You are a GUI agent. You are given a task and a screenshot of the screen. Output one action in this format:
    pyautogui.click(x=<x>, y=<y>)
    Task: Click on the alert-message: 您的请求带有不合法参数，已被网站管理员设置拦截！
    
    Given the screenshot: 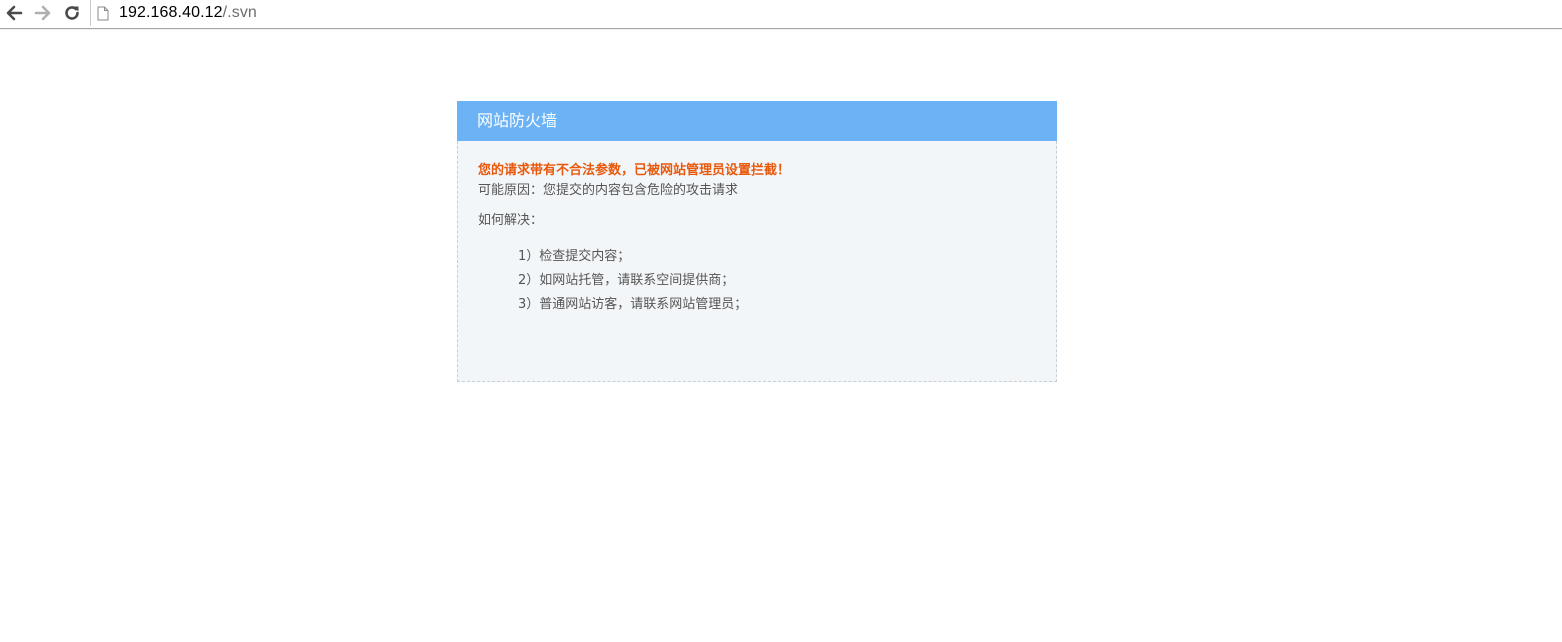 What is the action you would take?
    pyautogui.click(x=634, y=170)
    